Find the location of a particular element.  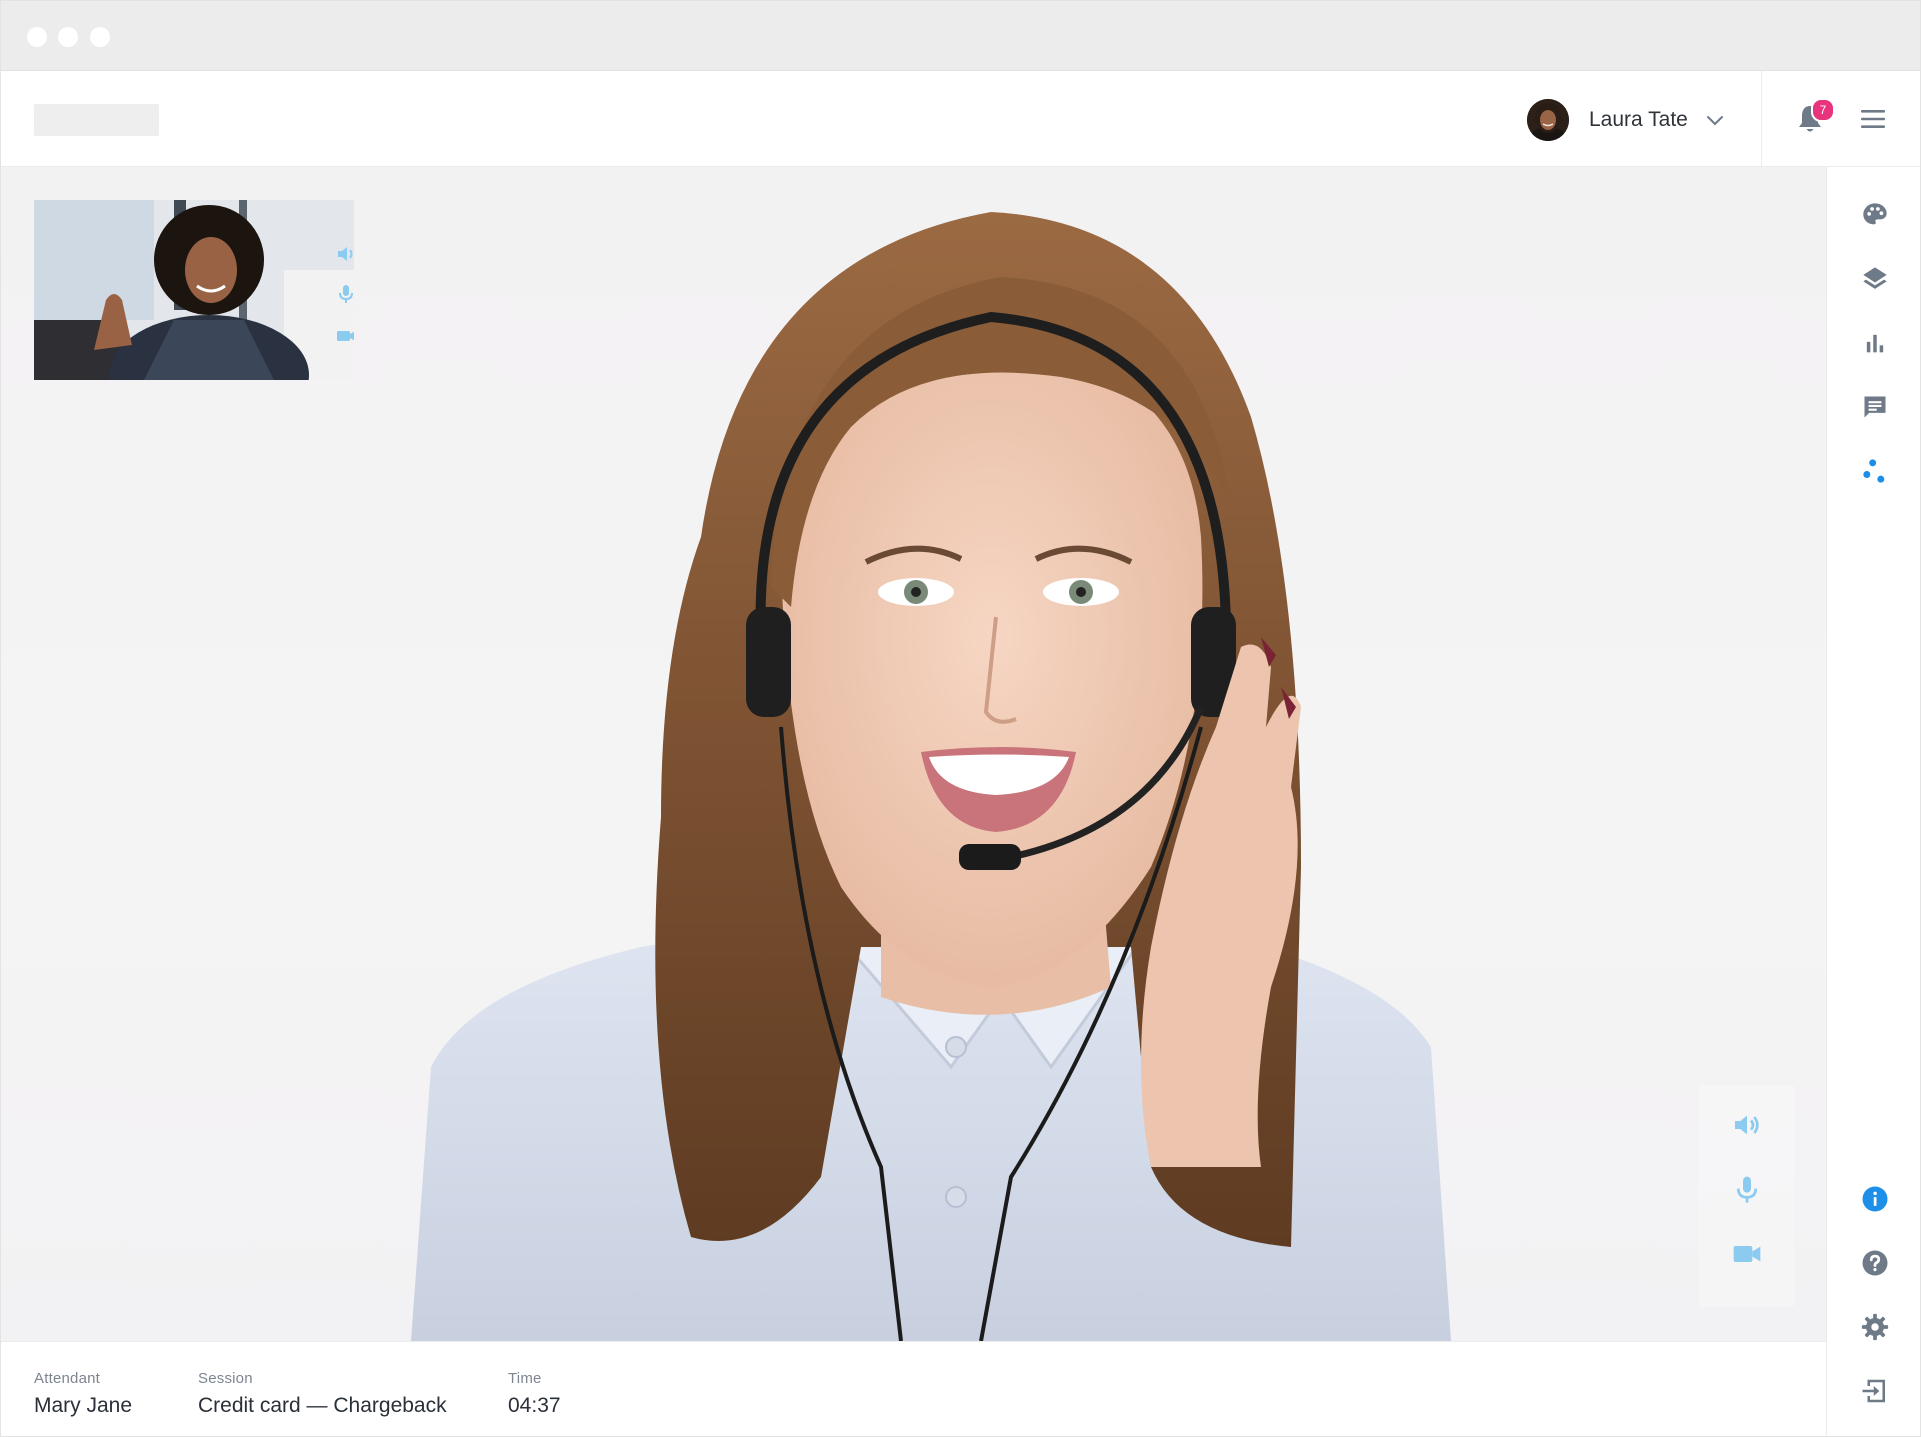

session-label: Session is located at coordinates (225, 1378).